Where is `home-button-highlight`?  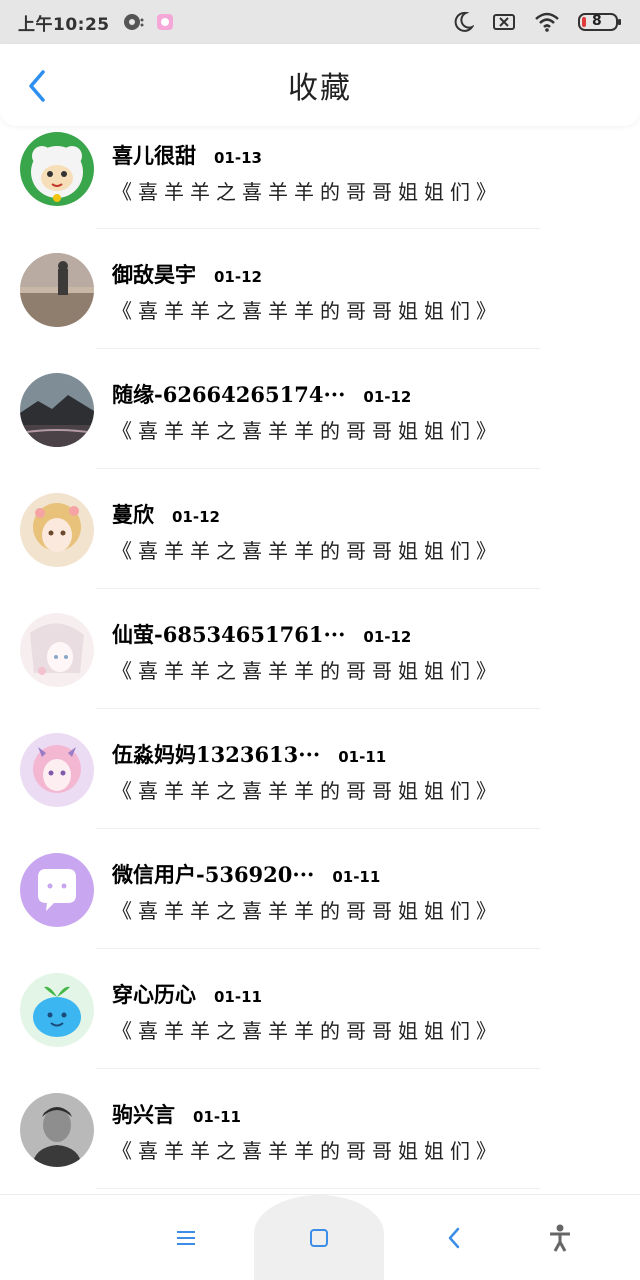 home-button-highlight is located at coordinates (319, 1237).